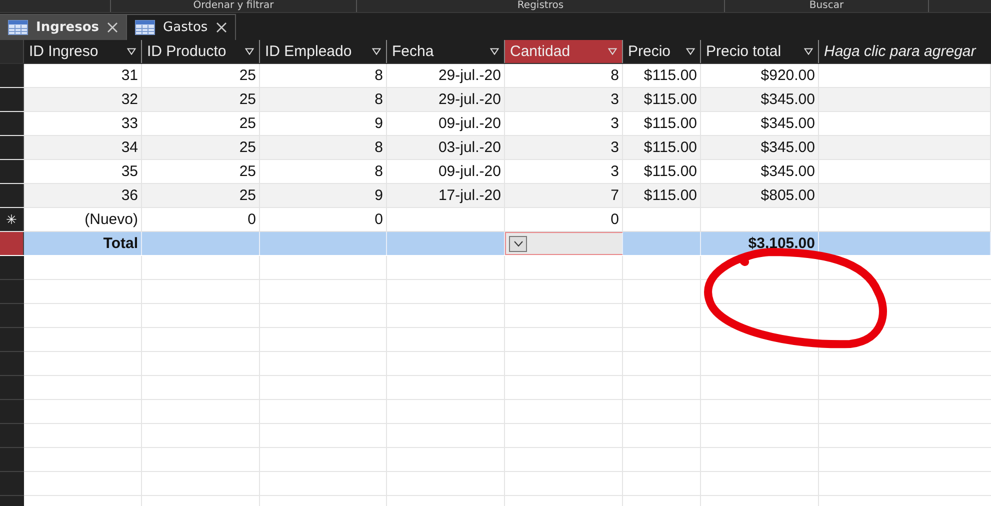  What do you see at coordinates (826, 5) in the screenshot?
I see `ribbon-group-label: Buscar` at bounding box center [826, 5].